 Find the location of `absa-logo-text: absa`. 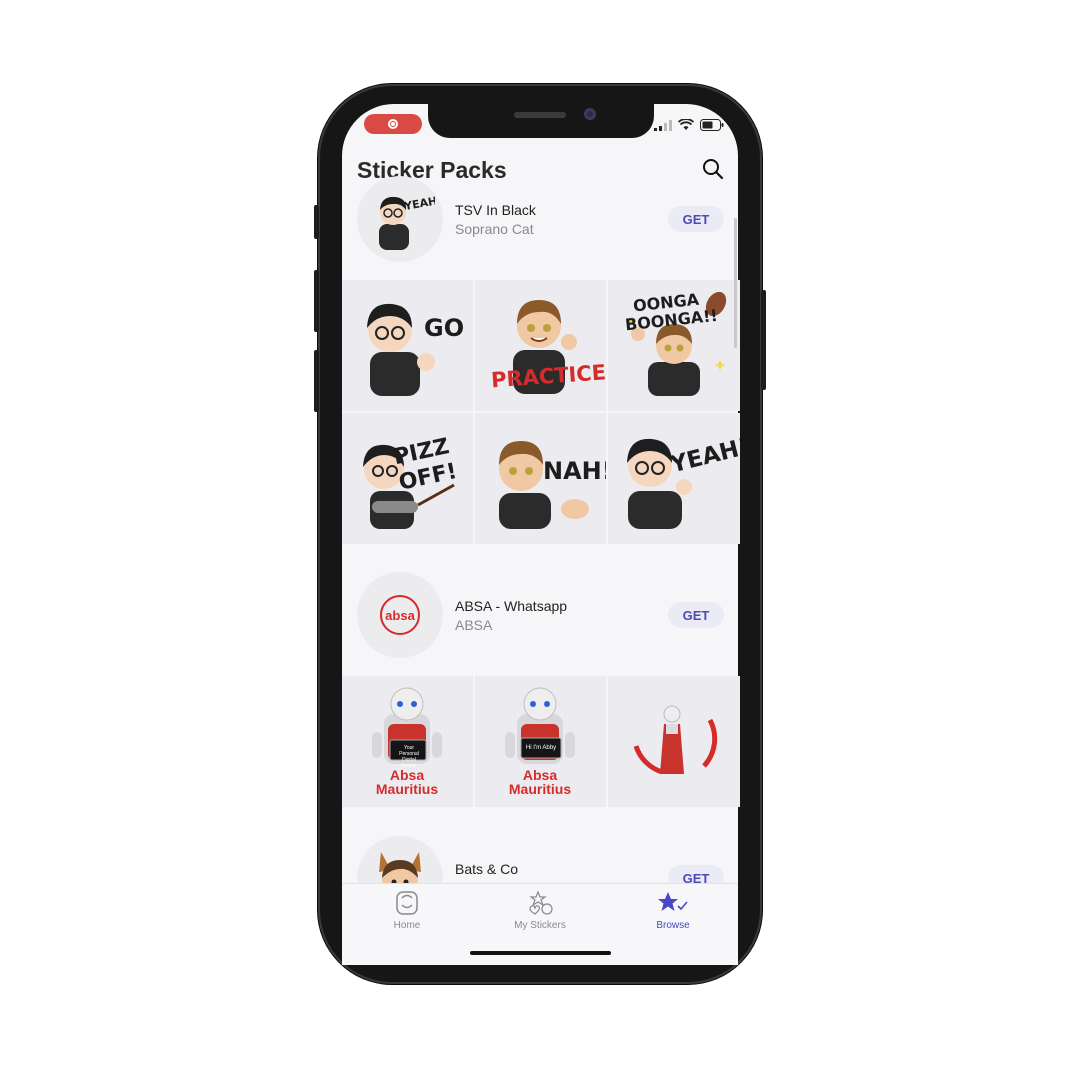

absa-logo-text: absa is located at coordinates (400, 615).